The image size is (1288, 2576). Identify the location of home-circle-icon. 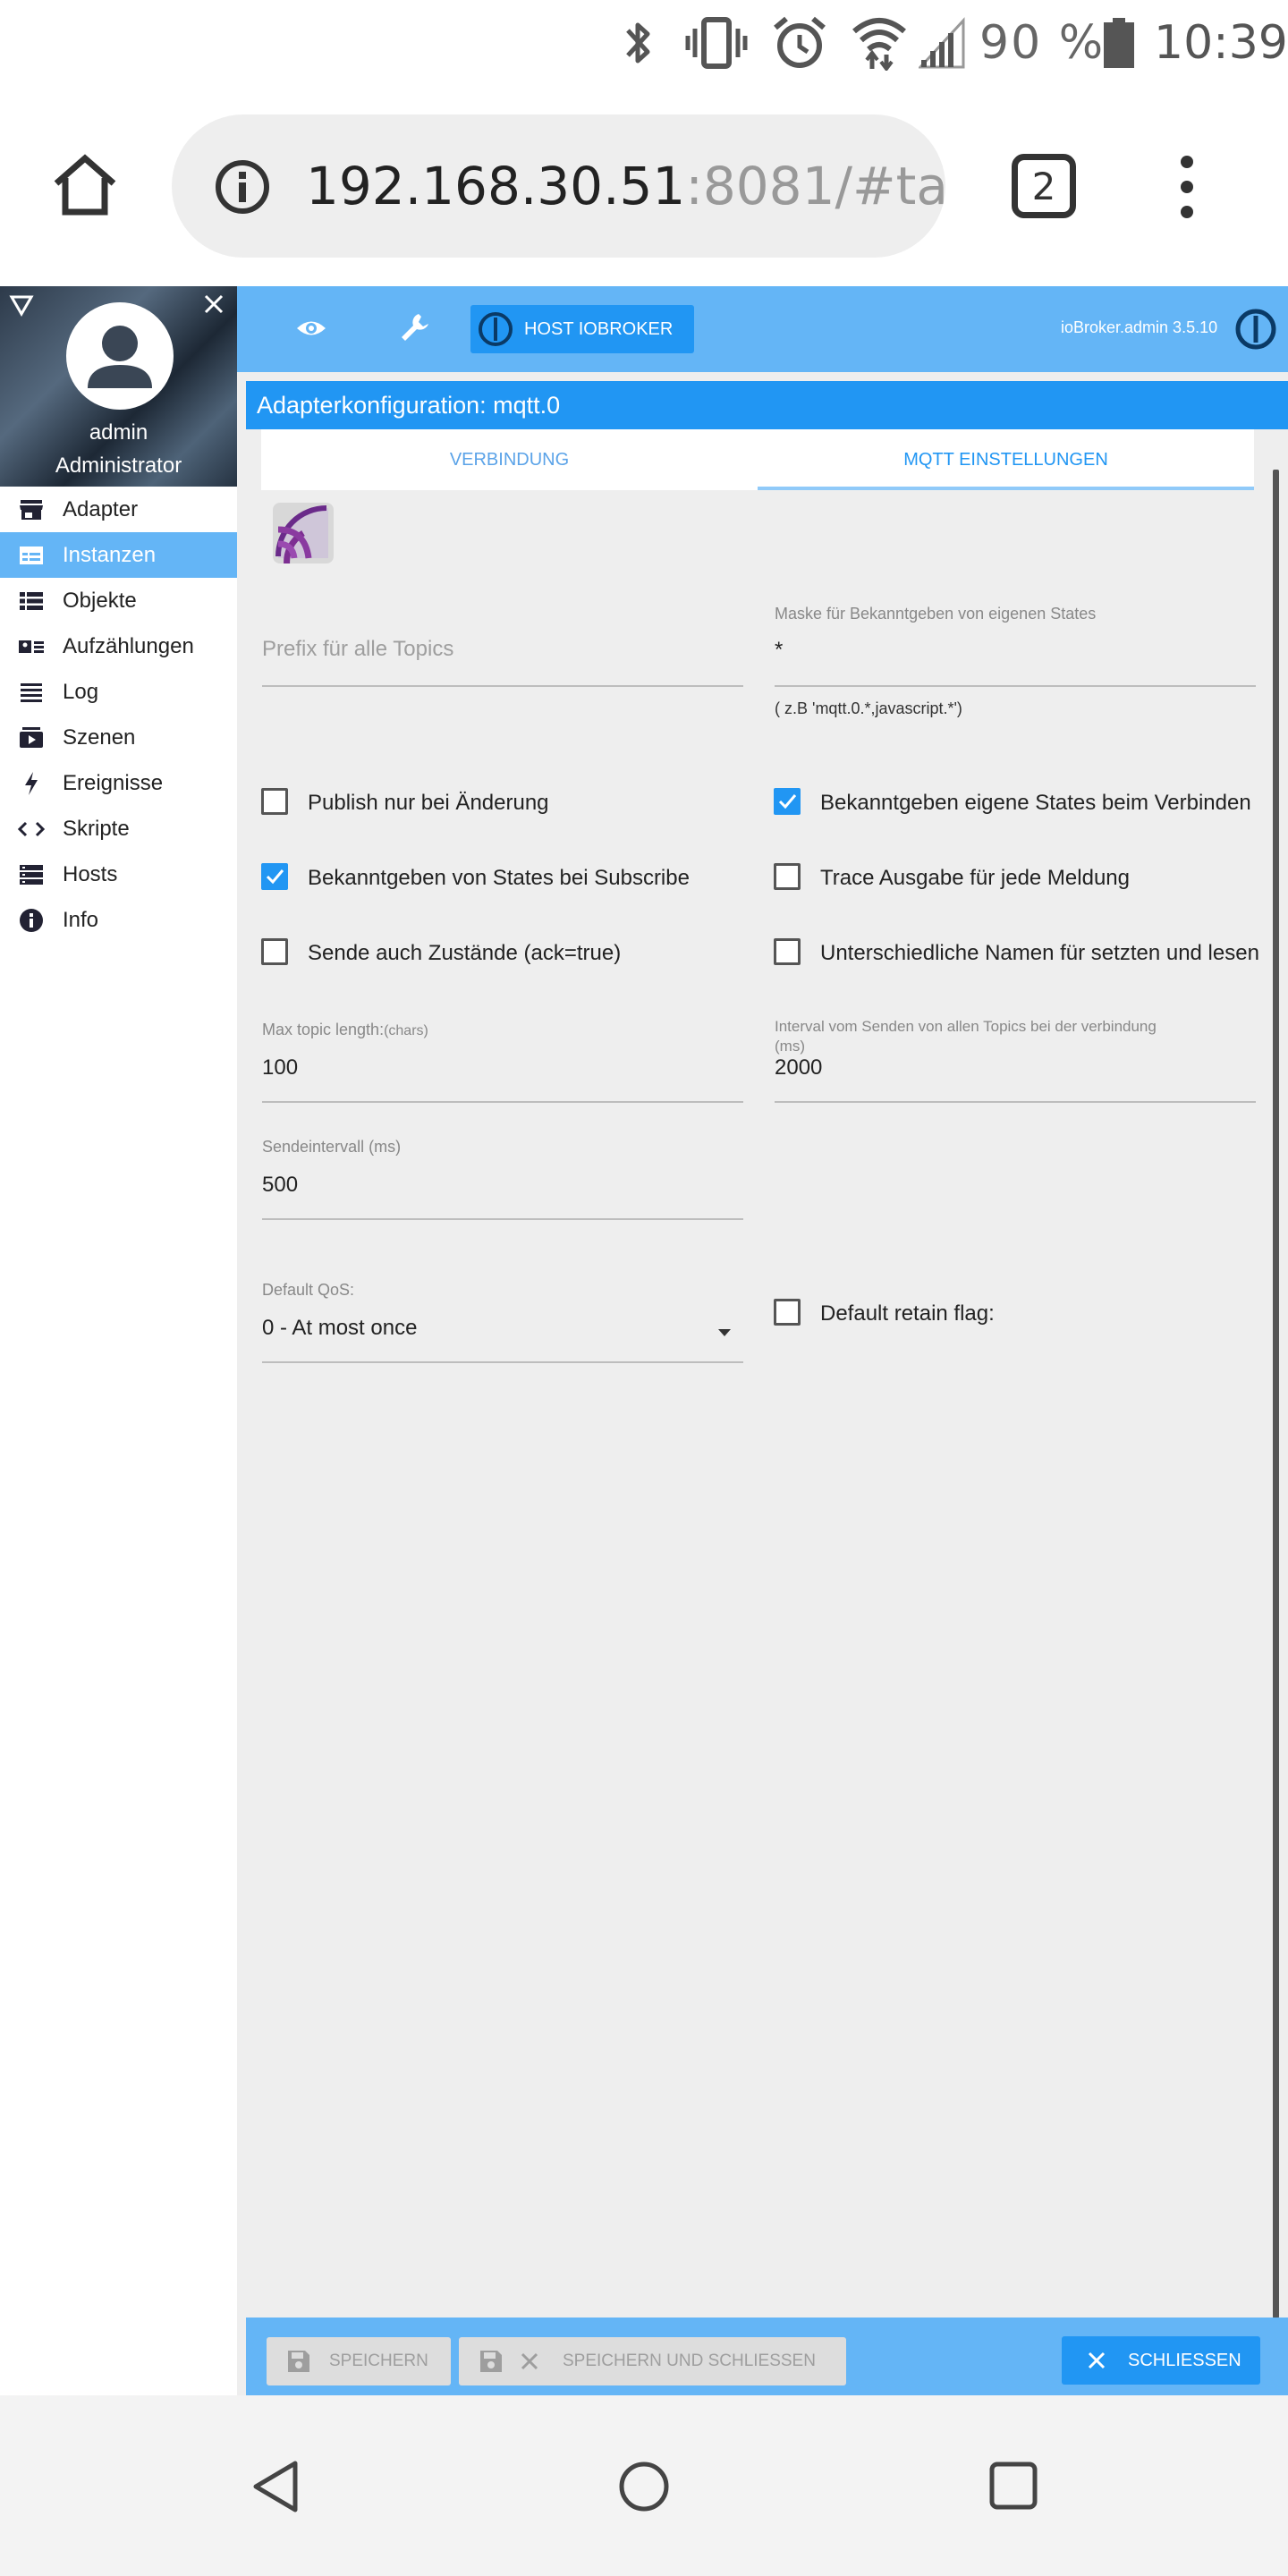
(644, 2486).